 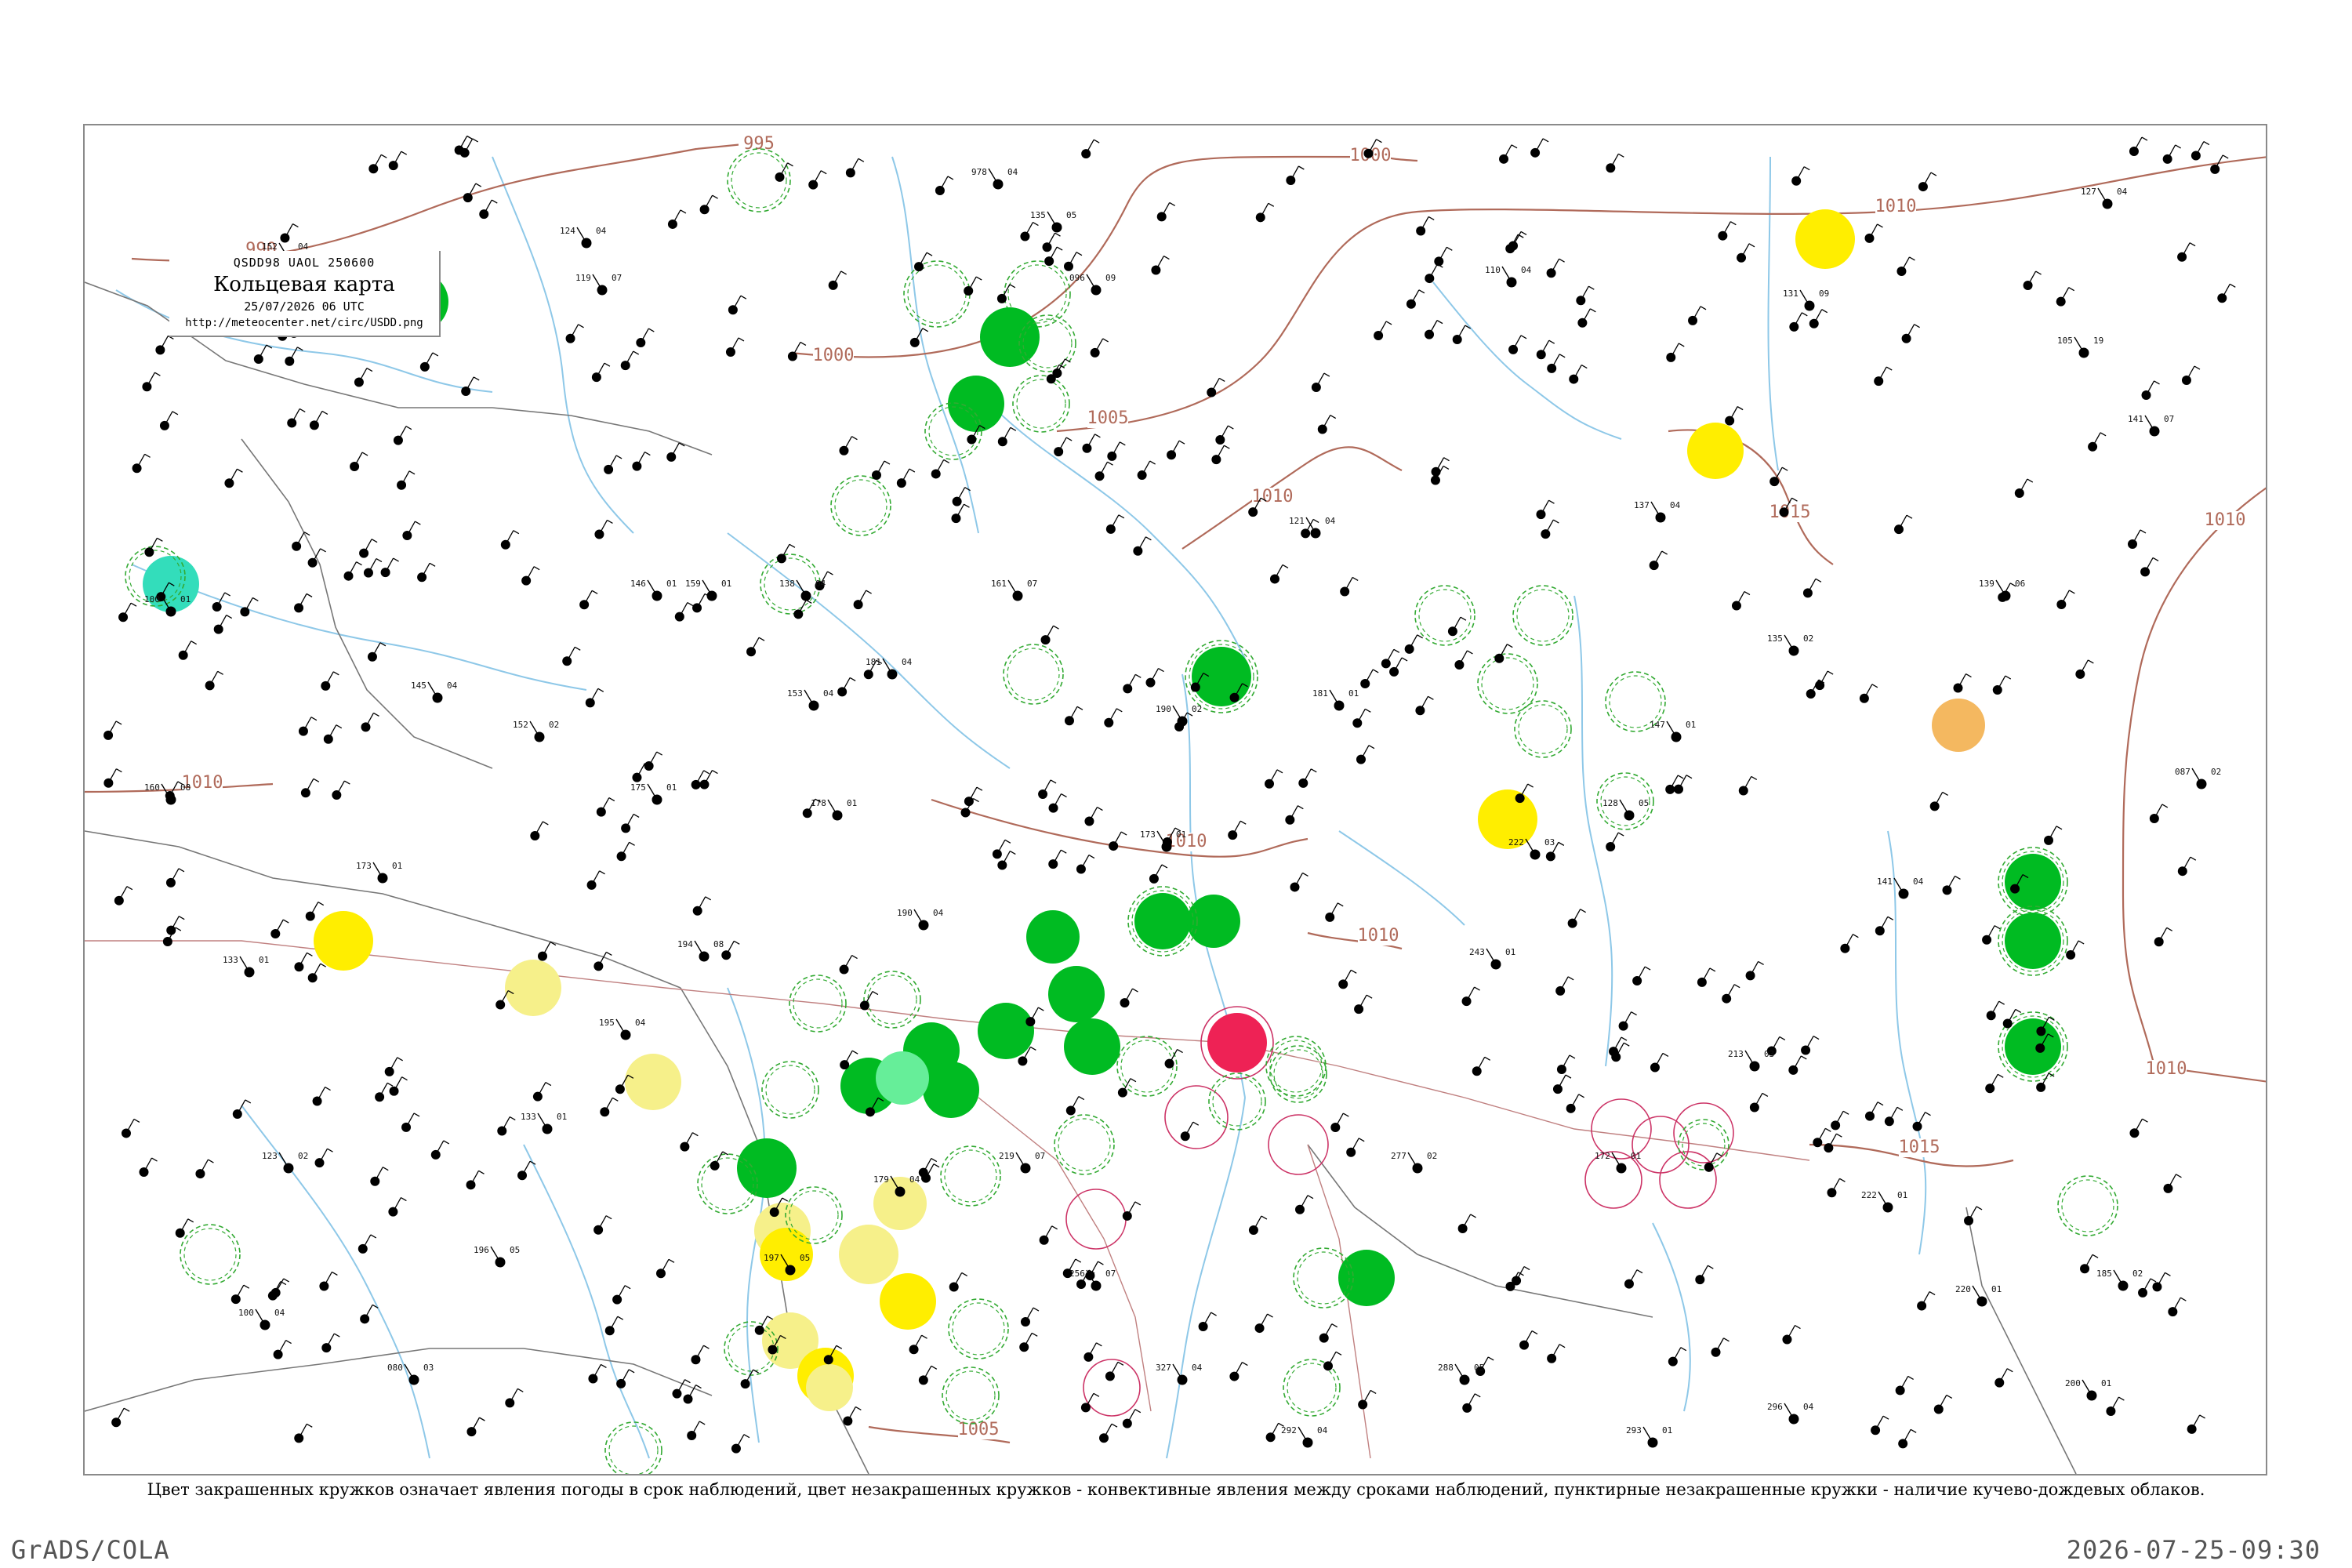 I want to click on station-plot: 152 02, so click(x=536, y=731).